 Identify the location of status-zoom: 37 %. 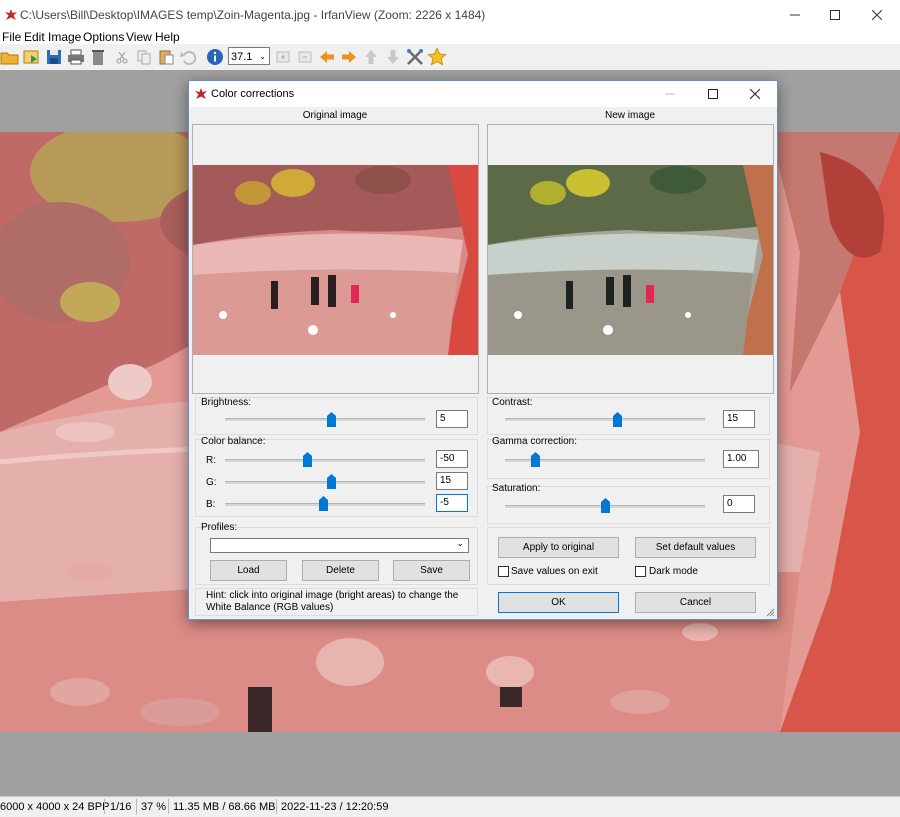
(154, 807).